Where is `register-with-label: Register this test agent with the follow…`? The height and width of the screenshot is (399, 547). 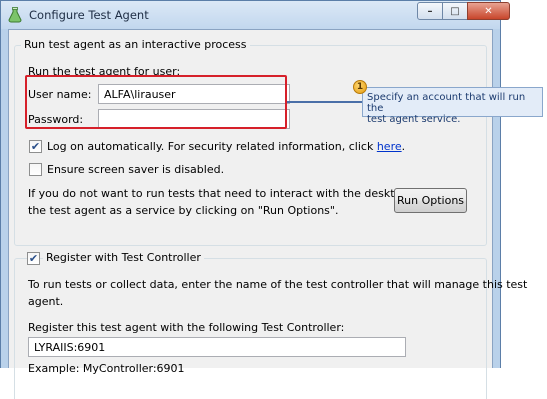 register-with-label: Register this test agent with the follow… is located at coordinates (186, 327).